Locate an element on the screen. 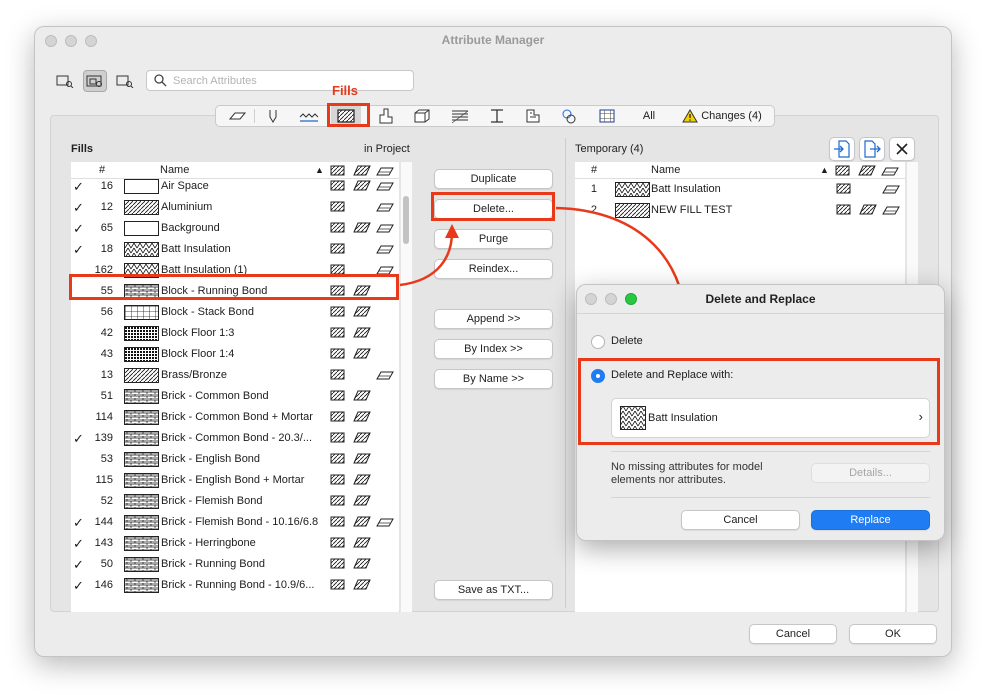 The height and width of the screenshot is (700, 986). delete-radio-label: Delete is located at coordinates (627, 341).